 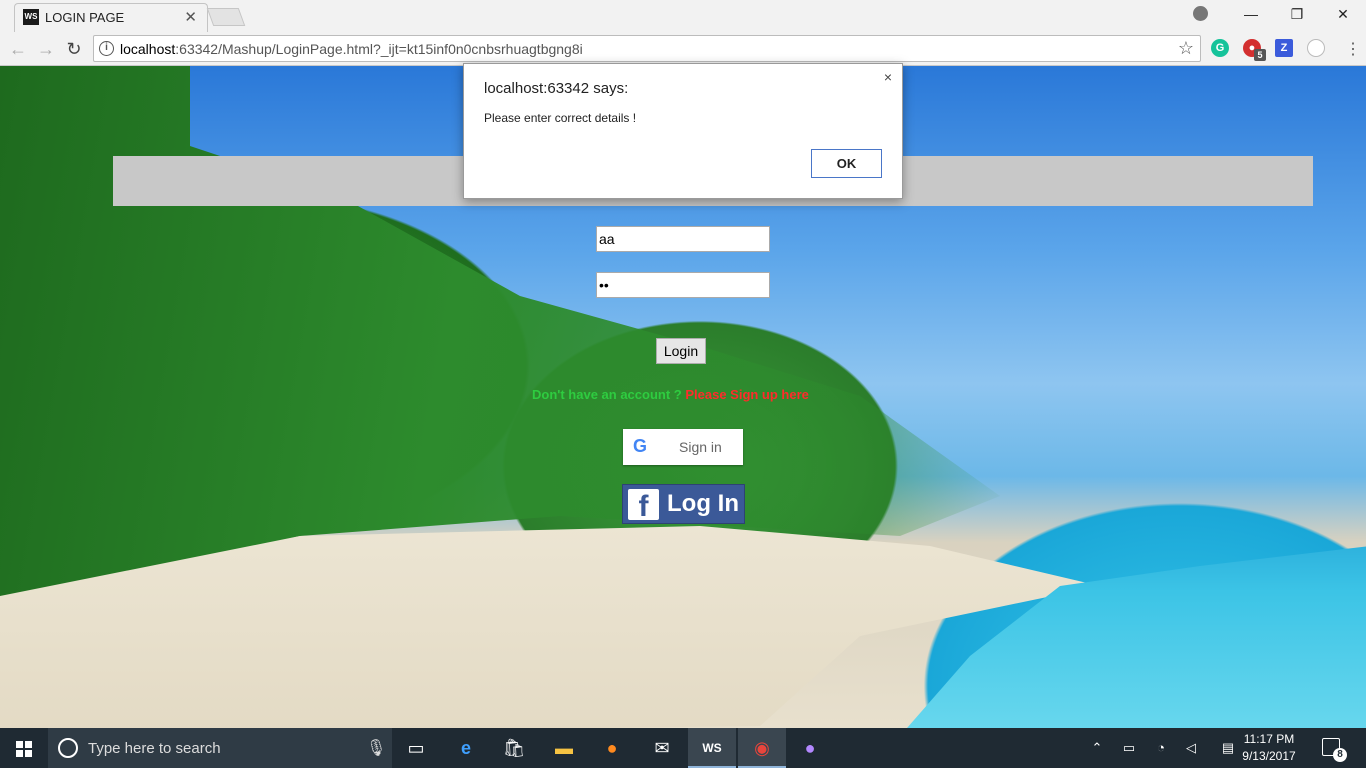 I want to click on dialog-ok-button: OK, so click(x=846, y=163).